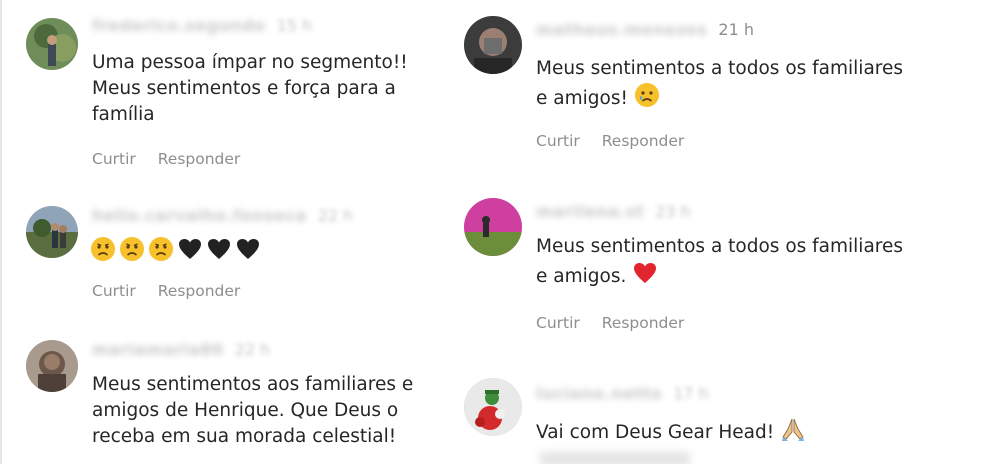 This screenshot has width=984, height=464. What do you see at coordinates (621, 29) in the screenshot?
I see `username: matheus.menezes` at bounding box center [621, 29].